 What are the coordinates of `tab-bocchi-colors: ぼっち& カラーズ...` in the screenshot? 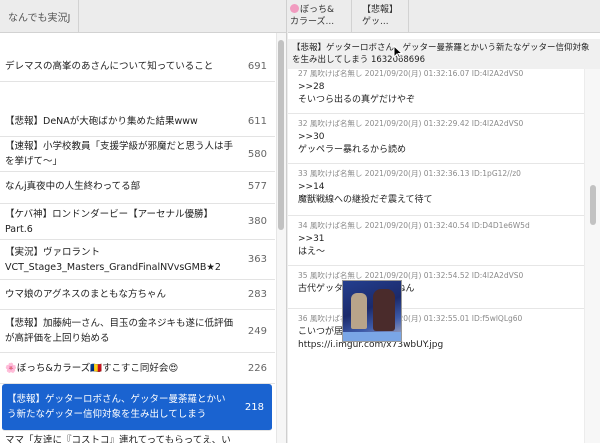 It's located at (320, 16).